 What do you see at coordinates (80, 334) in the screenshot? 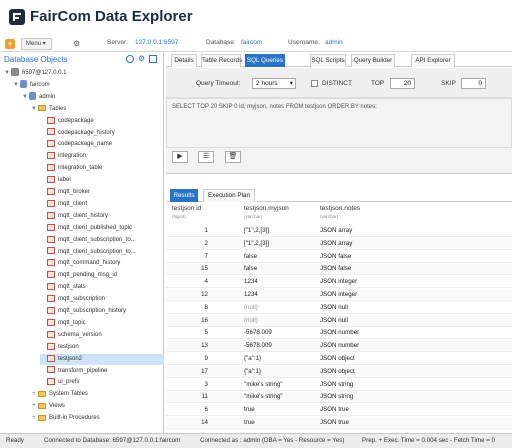
I see `tree-item-label: schema_version` at bounding box center [80, 334].